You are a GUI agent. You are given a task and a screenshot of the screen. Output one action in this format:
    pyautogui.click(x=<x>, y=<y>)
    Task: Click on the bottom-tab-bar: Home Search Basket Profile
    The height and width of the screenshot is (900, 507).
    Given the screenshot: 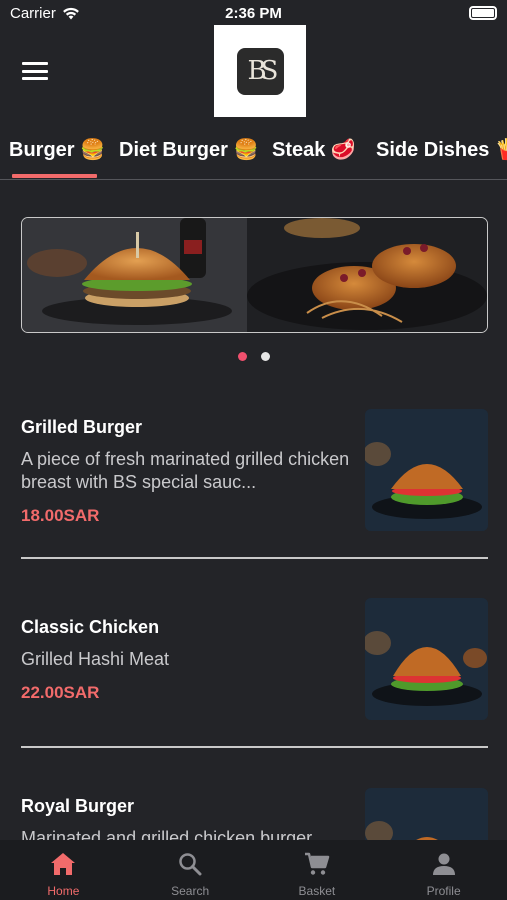 What is the action you would take?
    pyautogui.click(x=253, y=870)
    